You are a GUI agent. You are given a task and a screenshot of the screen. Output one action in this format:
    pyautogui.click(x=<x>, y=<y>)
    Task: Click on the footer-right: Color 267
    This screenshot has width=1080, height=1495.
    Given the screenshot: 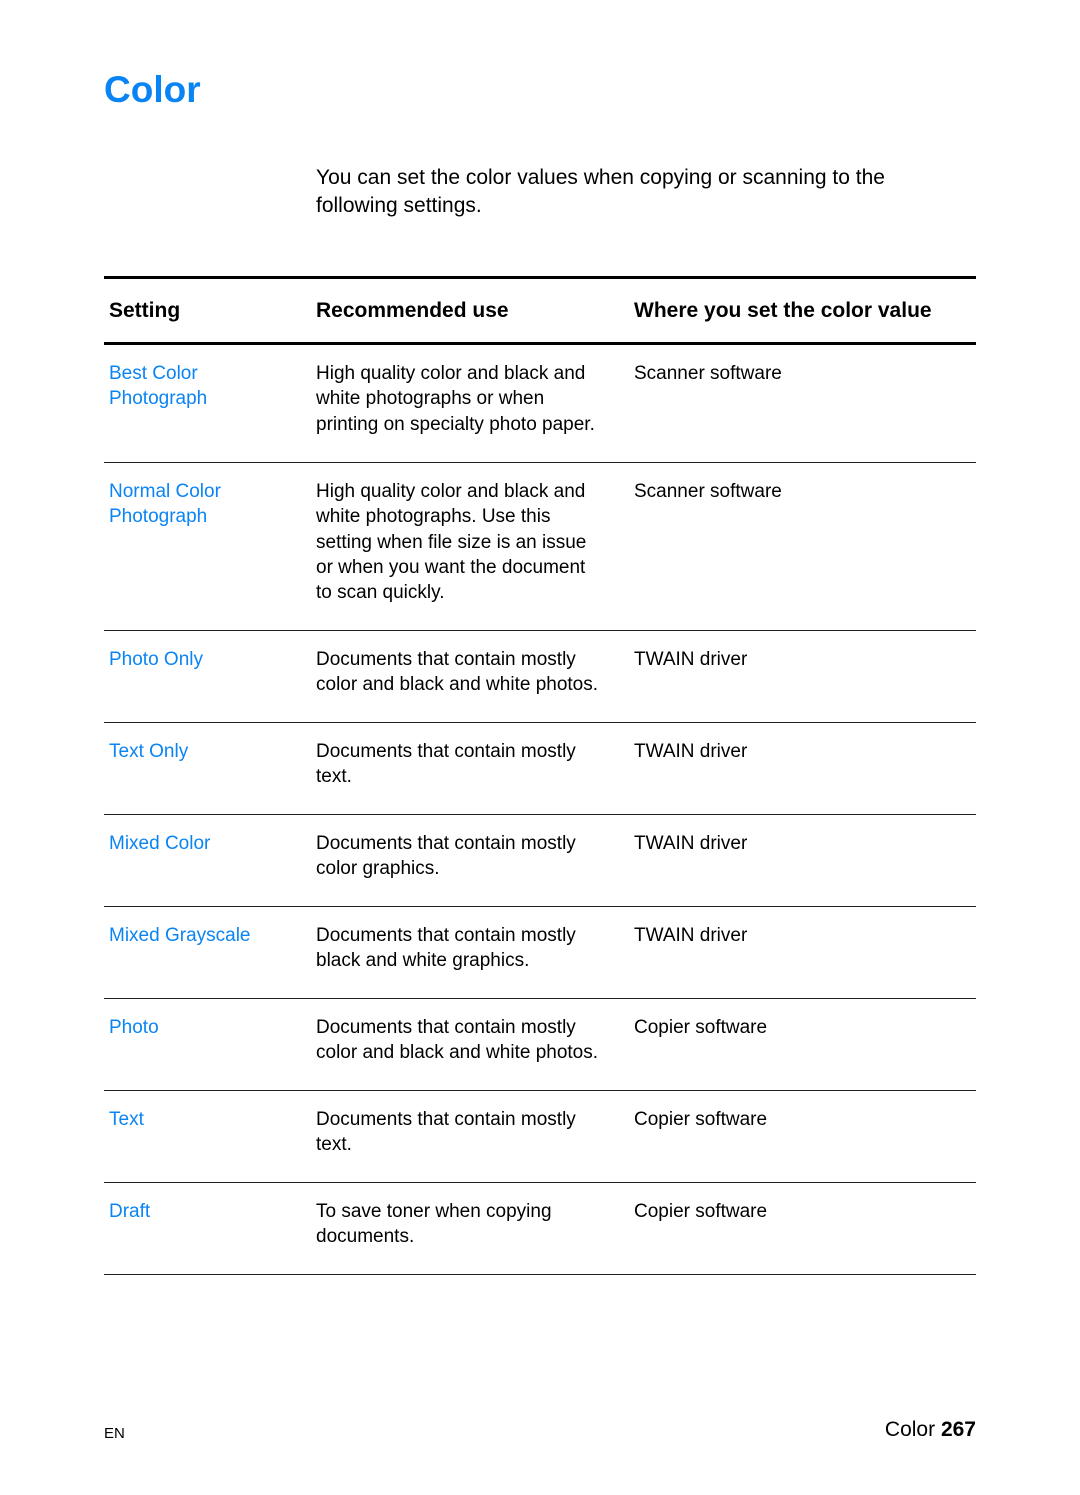 What is the action you would take?
    pyautogui.click(x=930, y=1430)
    